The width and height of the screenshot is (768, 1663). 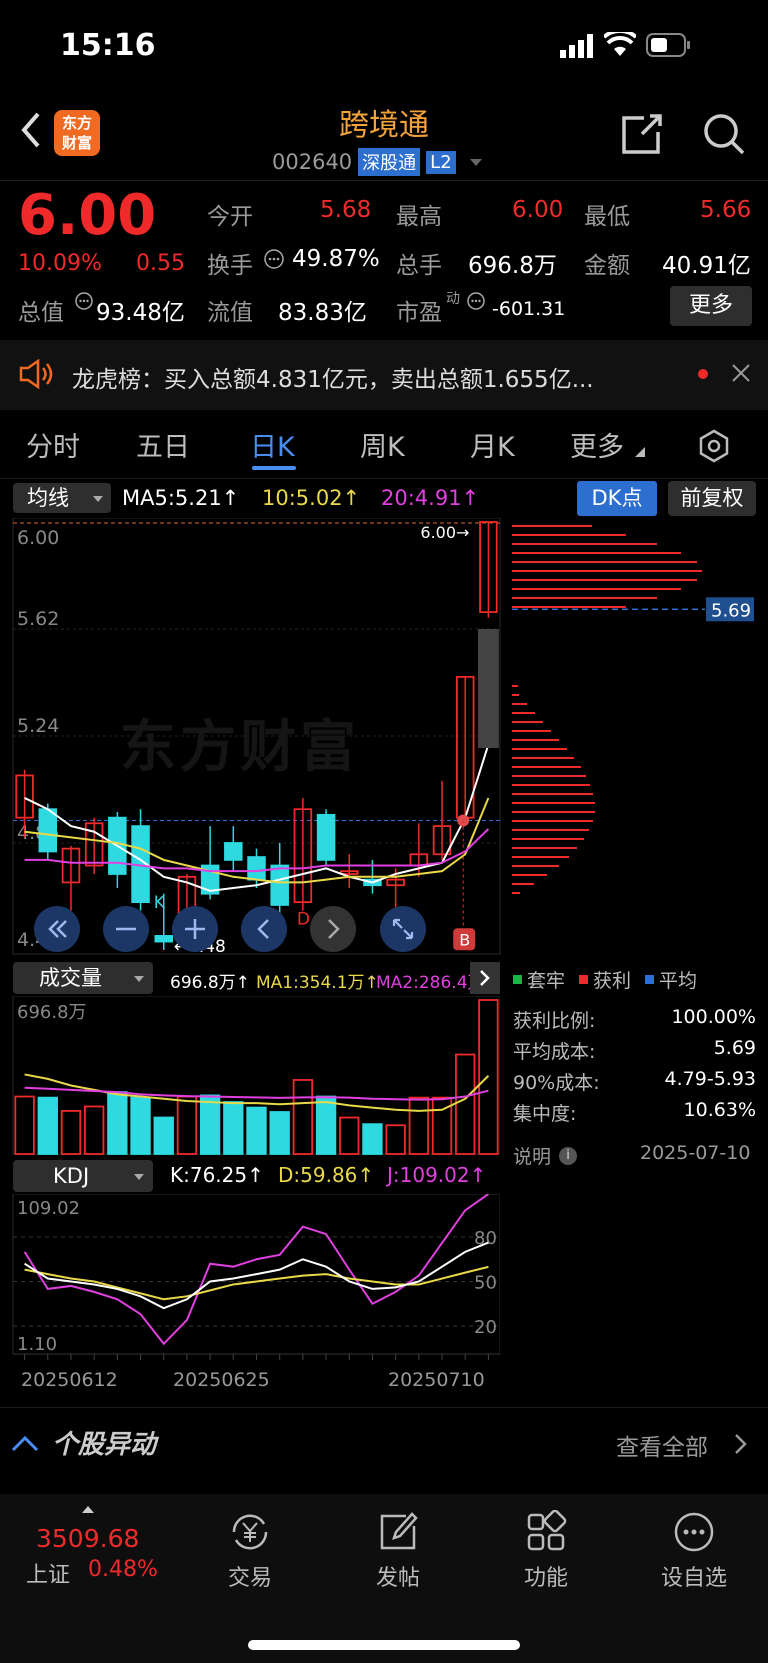 What do you see at coordinates (382, 444) in the screenshot?
I see `tab-weekly-k: 周K` at bounding box center [382, 444].